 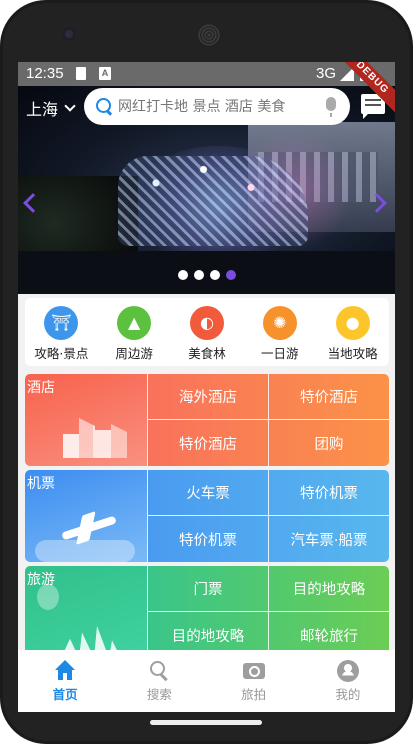 I want to click on flight-section: 机票 火车票 特价机票 特价机票 汽车票·船票, so click(x=207, y=516).